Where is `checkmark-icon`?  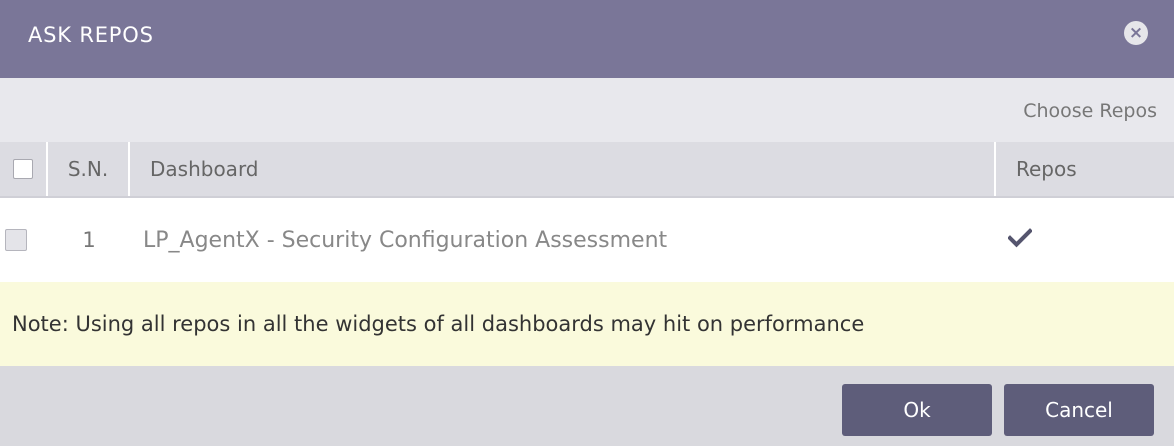
checkmark-icon is located at coordinates (1020, 238).